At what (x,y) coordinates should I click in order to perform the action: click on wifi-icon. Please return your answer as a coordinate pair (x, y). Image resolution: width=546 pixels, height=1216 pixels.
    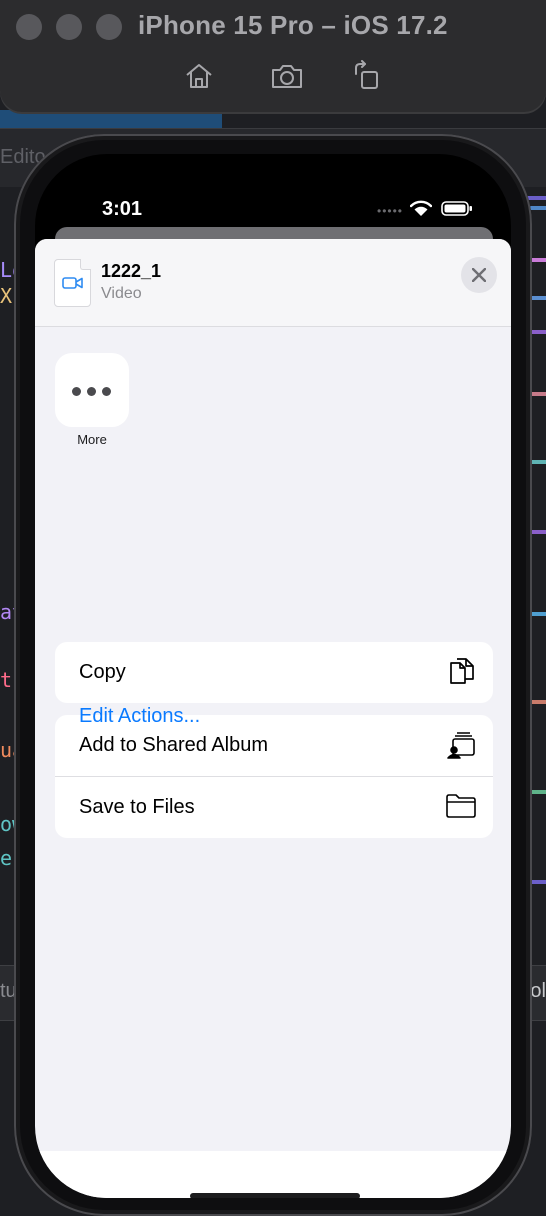
    Looking at the image, I should click on (421, 210).